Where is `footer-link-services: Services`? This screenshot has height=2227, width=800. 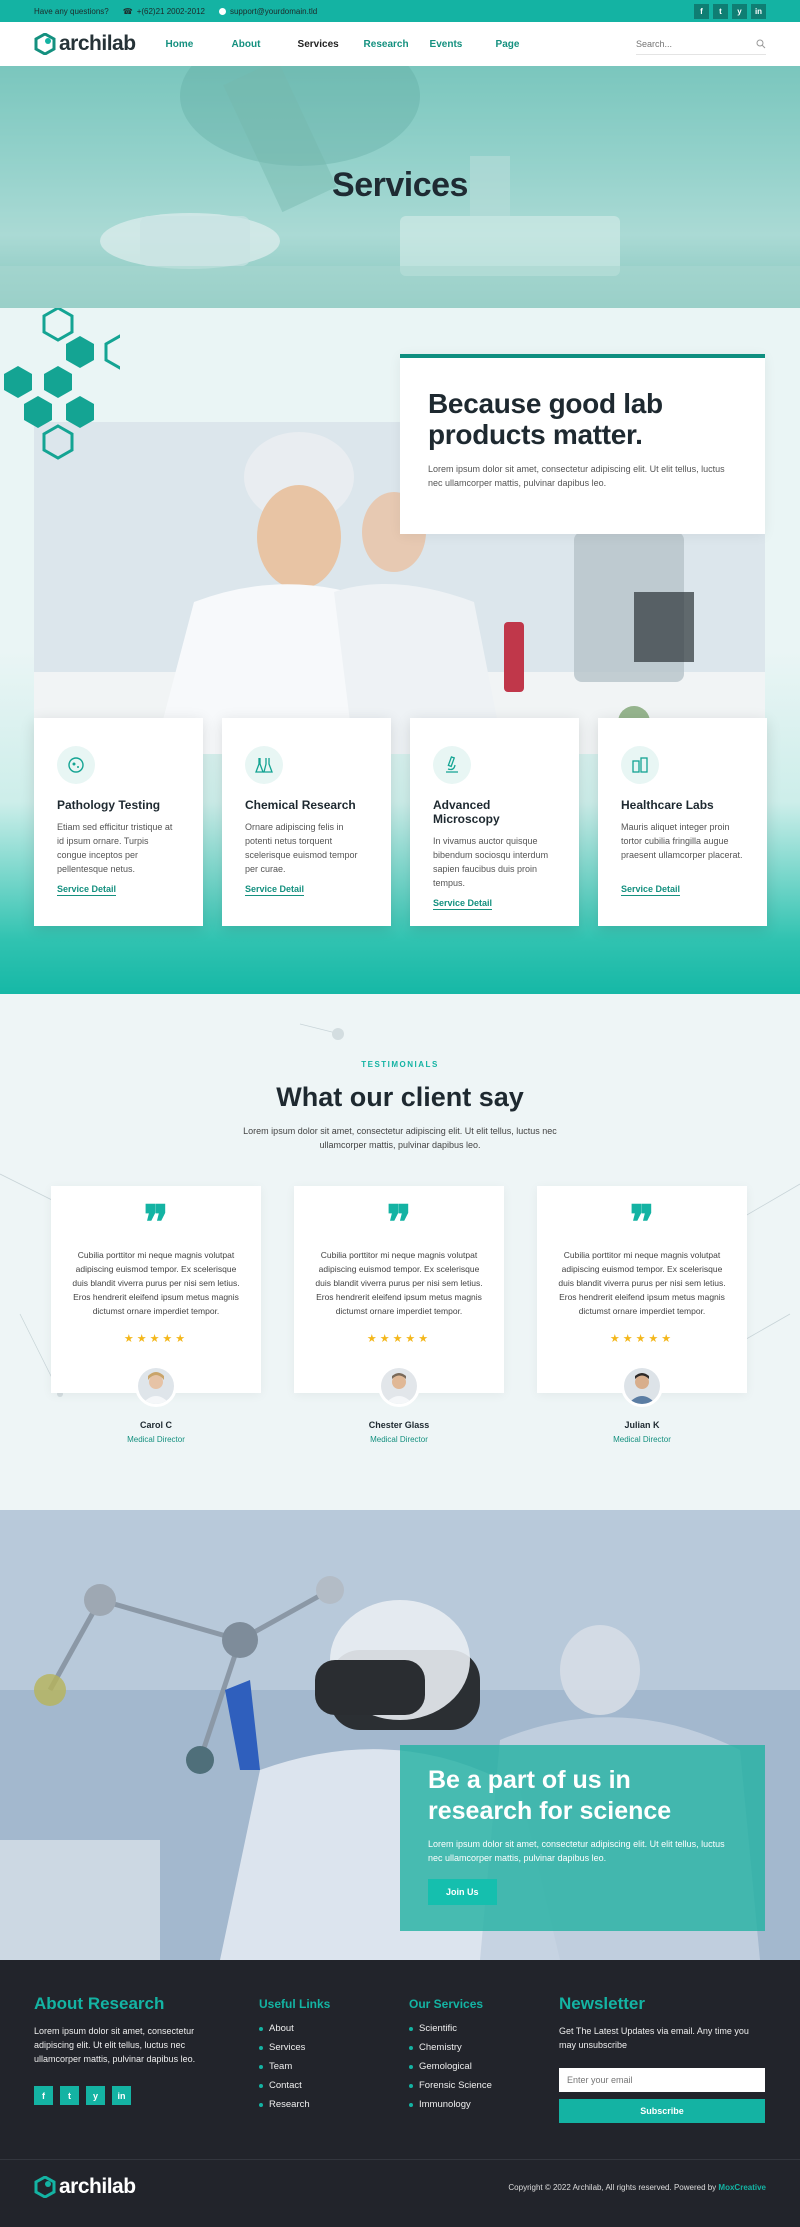 footer-link-services: Services is located at coordinates (324, 2047).